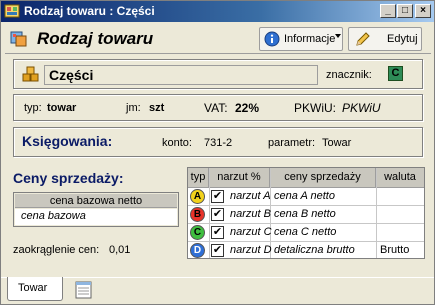 Image resolution: width=435 pixels, height=305 pixels. Describe the element at coordinates (315, 108) in the screenshot. I see `pkwiu-label: PKWiU:` at that location.